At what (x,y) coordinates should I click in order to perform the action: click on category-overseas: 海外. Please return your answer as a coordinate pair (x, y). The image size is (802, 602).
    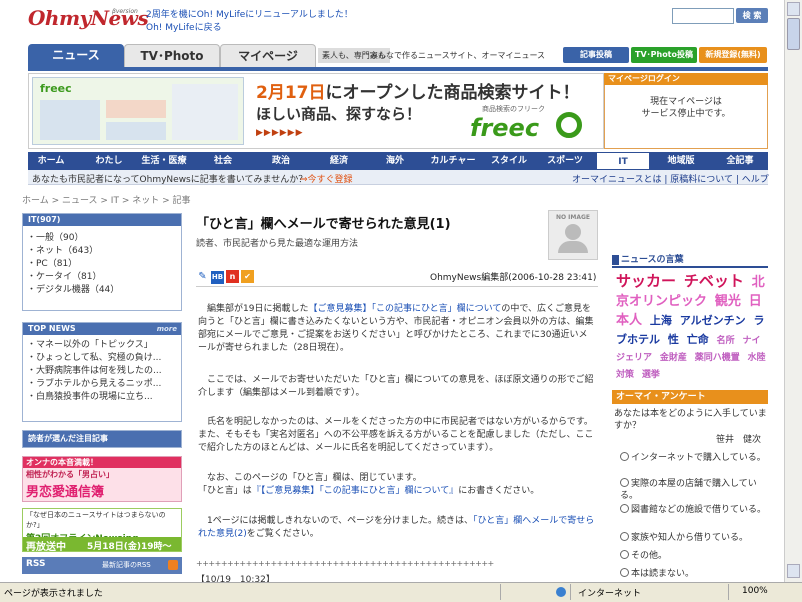
    Looking at the image, I should click on (395, 161).